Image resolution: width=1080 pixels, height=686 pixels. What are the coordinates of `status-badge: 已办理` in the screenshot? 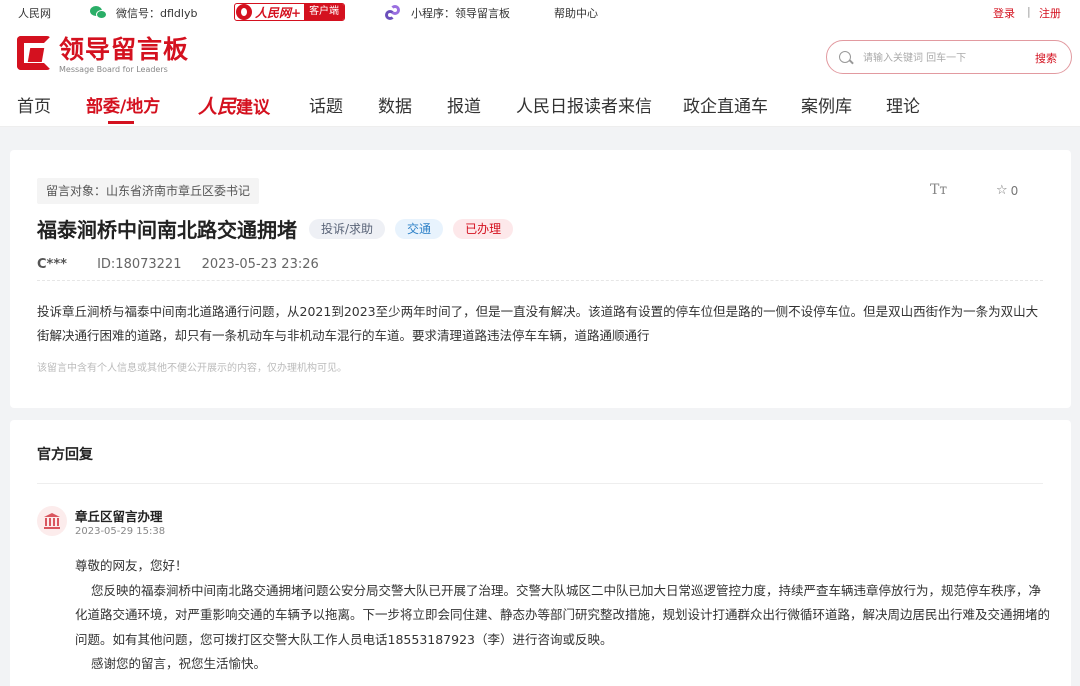 It's located at (483, 228).